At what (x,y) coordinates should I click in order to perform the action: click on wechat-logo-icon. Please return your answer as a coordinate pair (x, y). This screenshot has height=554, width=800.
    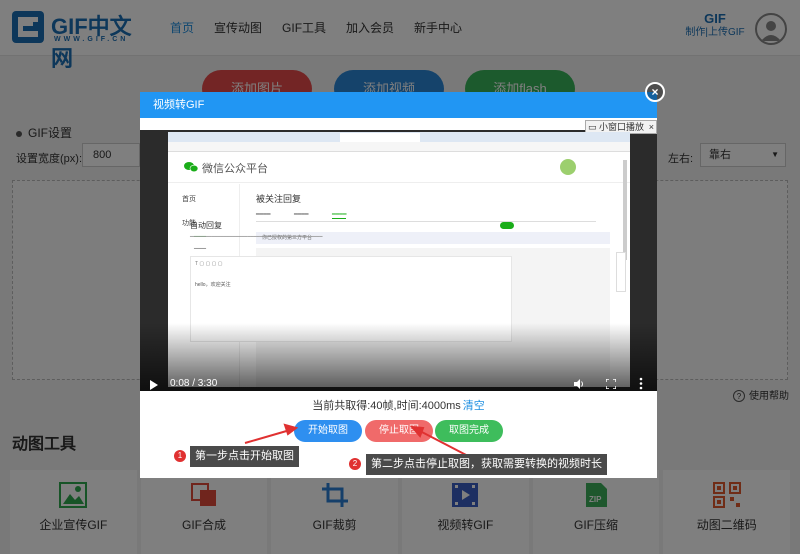
    Looking at the image, I should click on (191, 167).